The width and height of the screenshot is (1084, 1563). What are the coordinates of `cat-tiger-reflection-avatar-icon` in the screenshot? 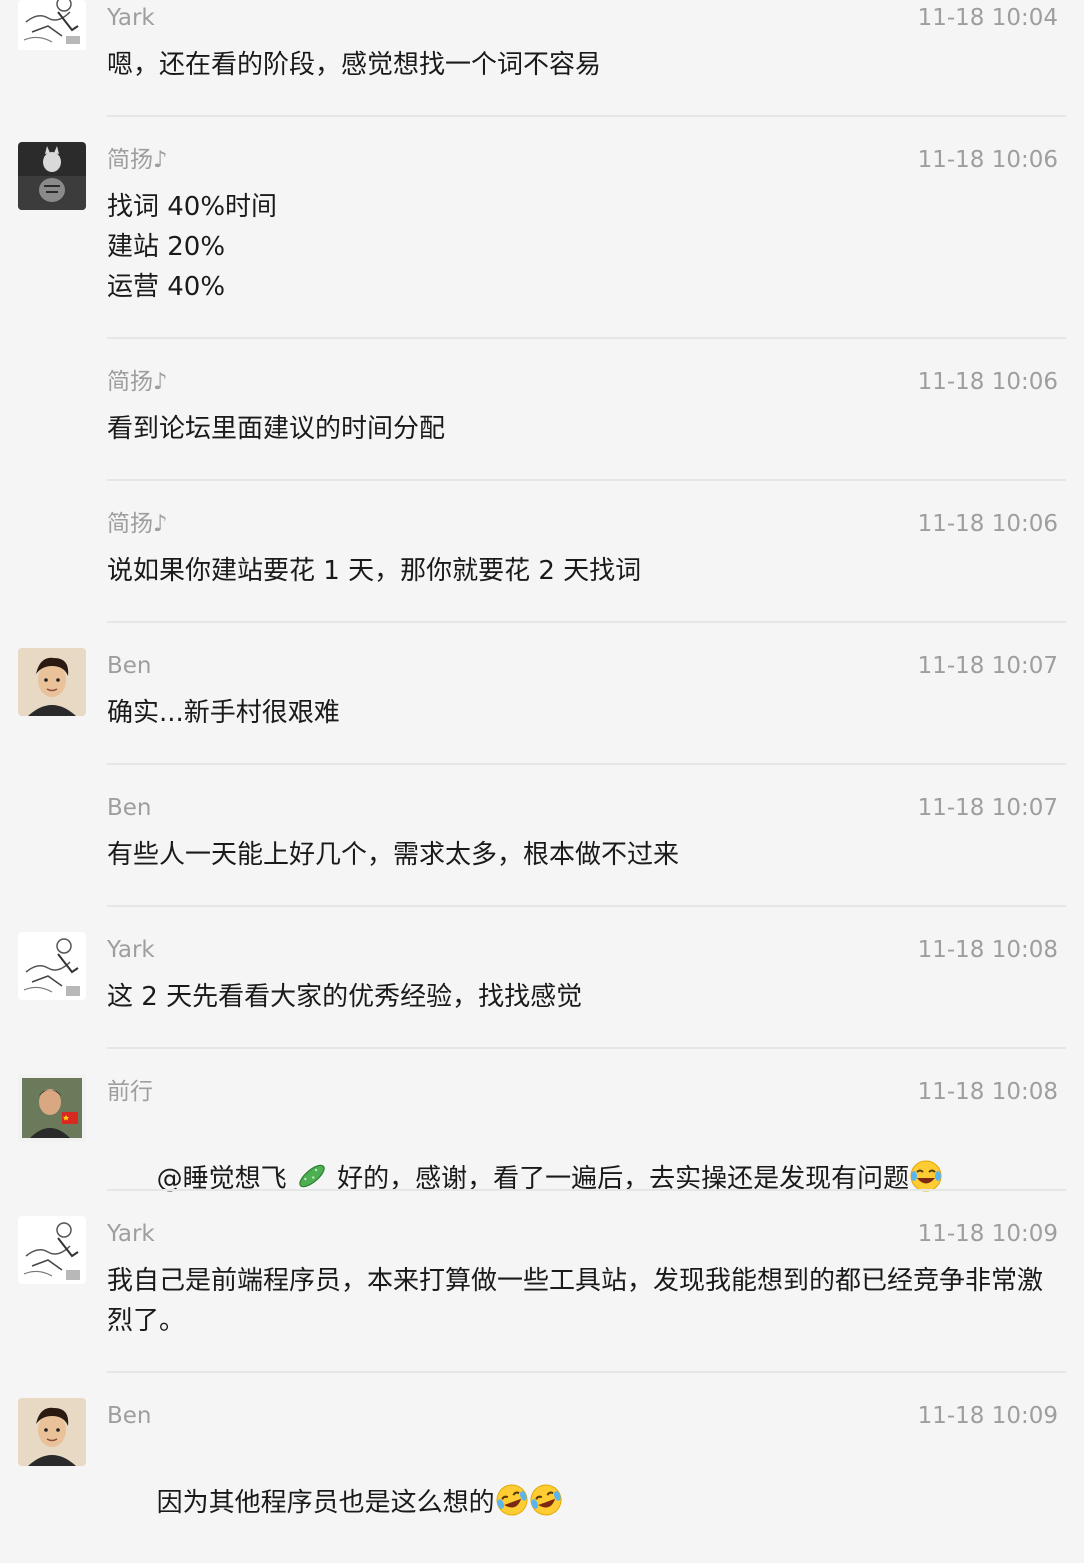 It's located at (52, 176).